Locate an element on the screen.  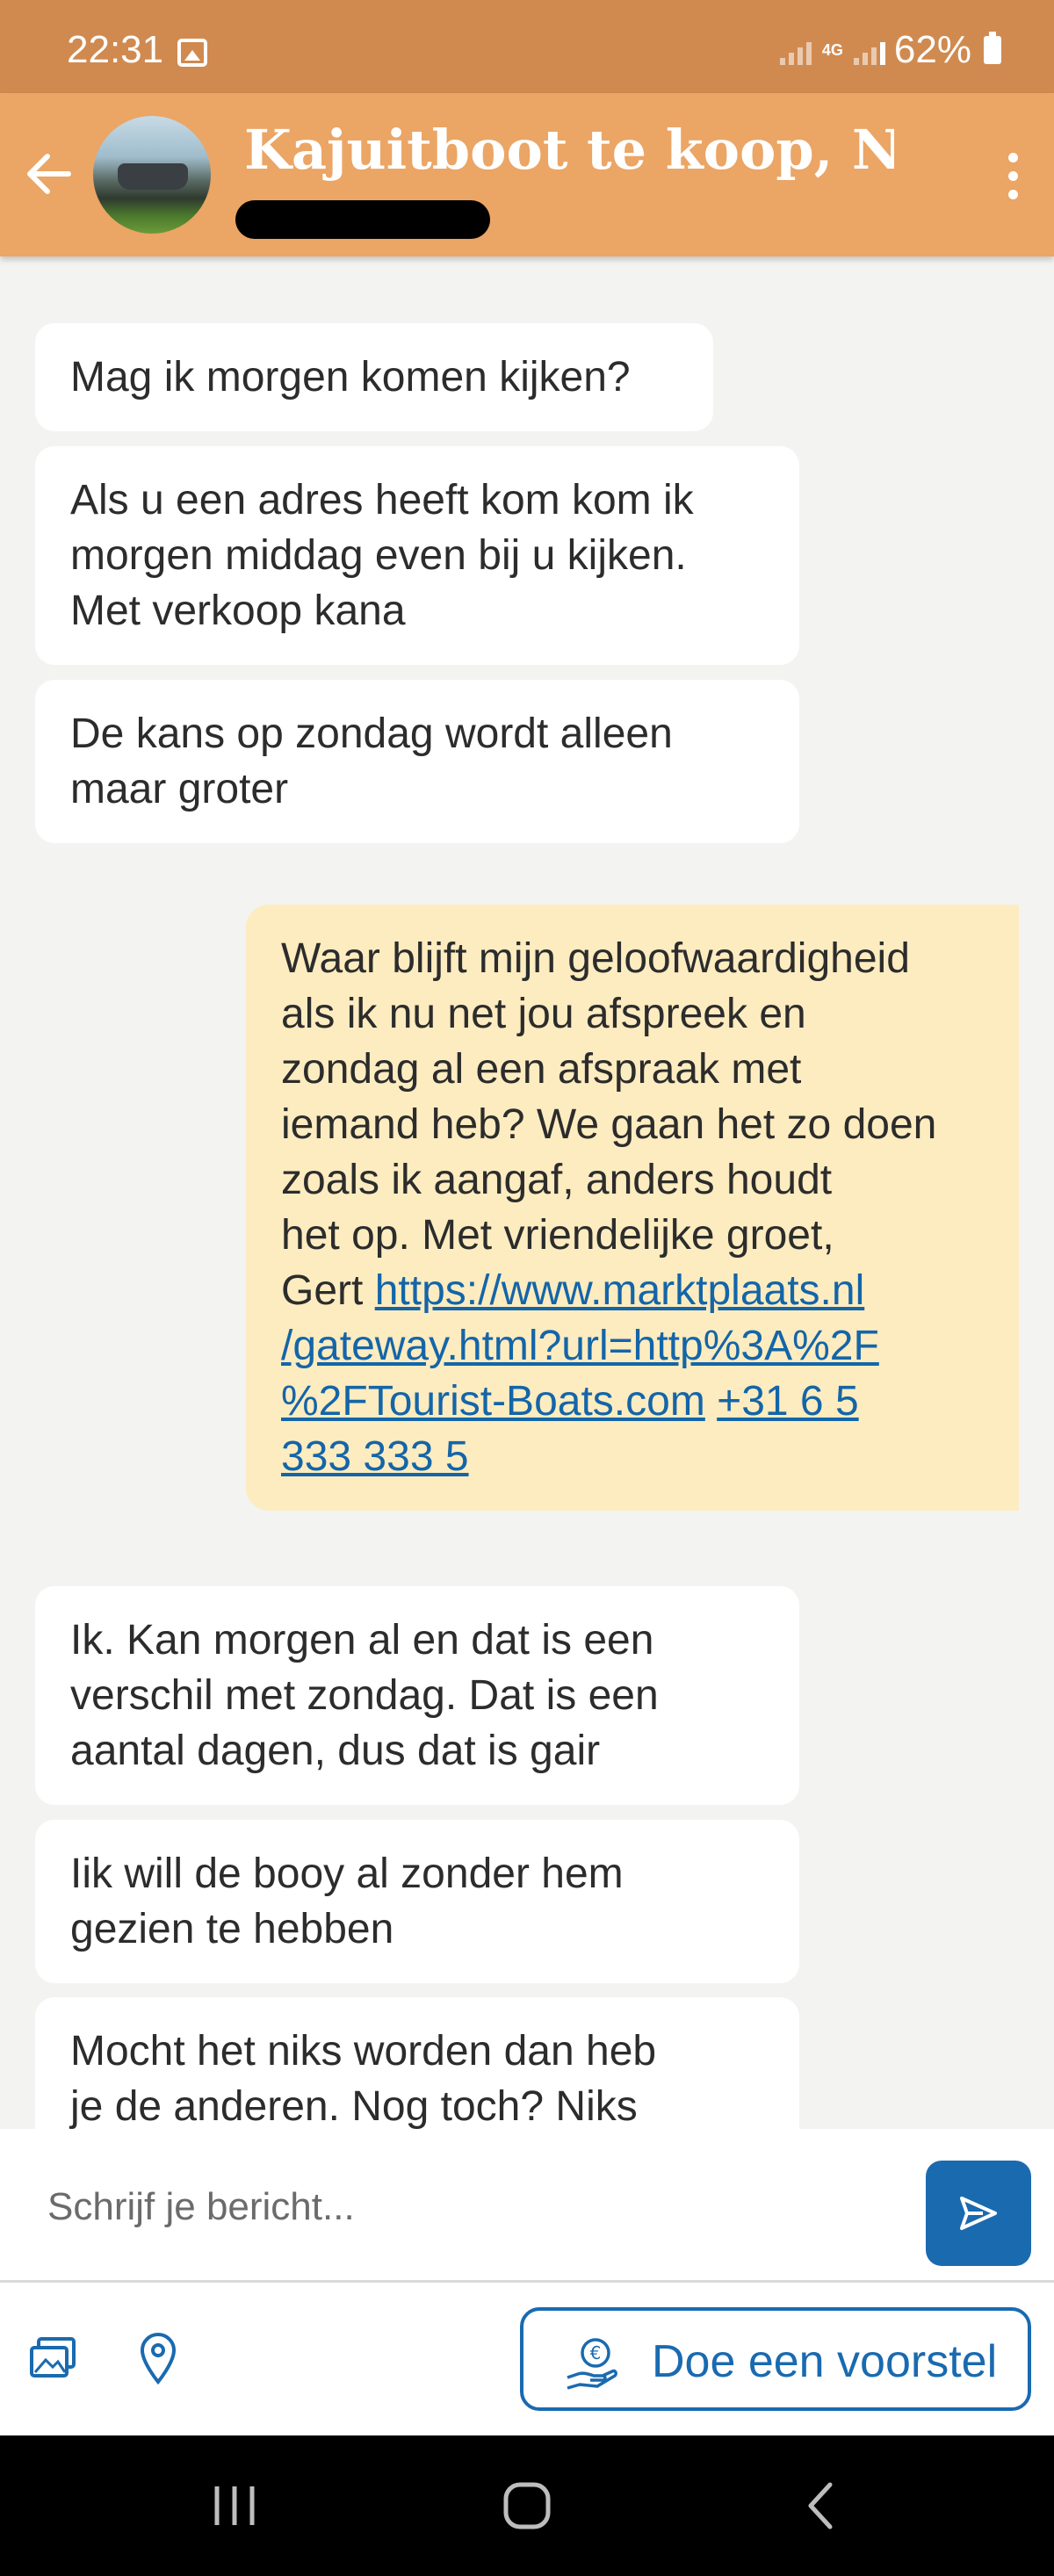
phone-link: +31 6 5 is located at coordinates (787, 1401).